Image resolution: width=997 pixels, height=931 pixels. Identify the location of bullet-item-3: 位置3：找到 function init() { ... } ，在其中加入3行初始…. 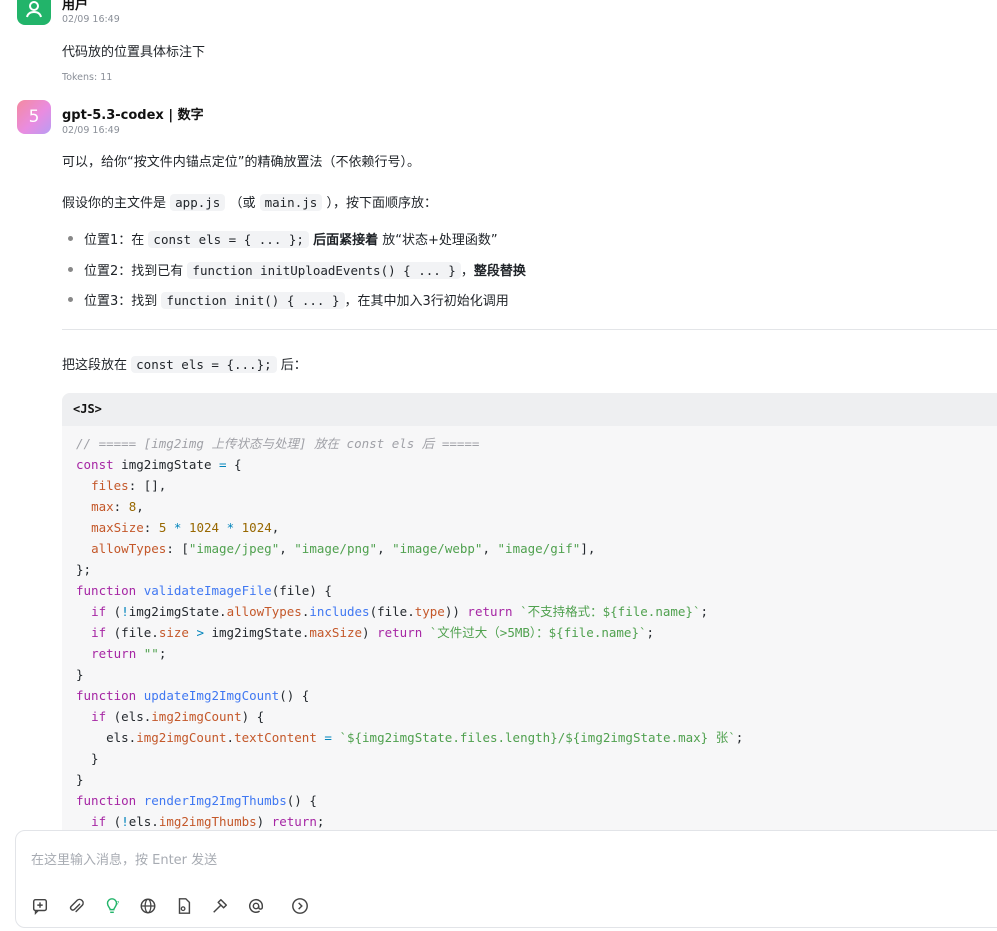
(296, 299).